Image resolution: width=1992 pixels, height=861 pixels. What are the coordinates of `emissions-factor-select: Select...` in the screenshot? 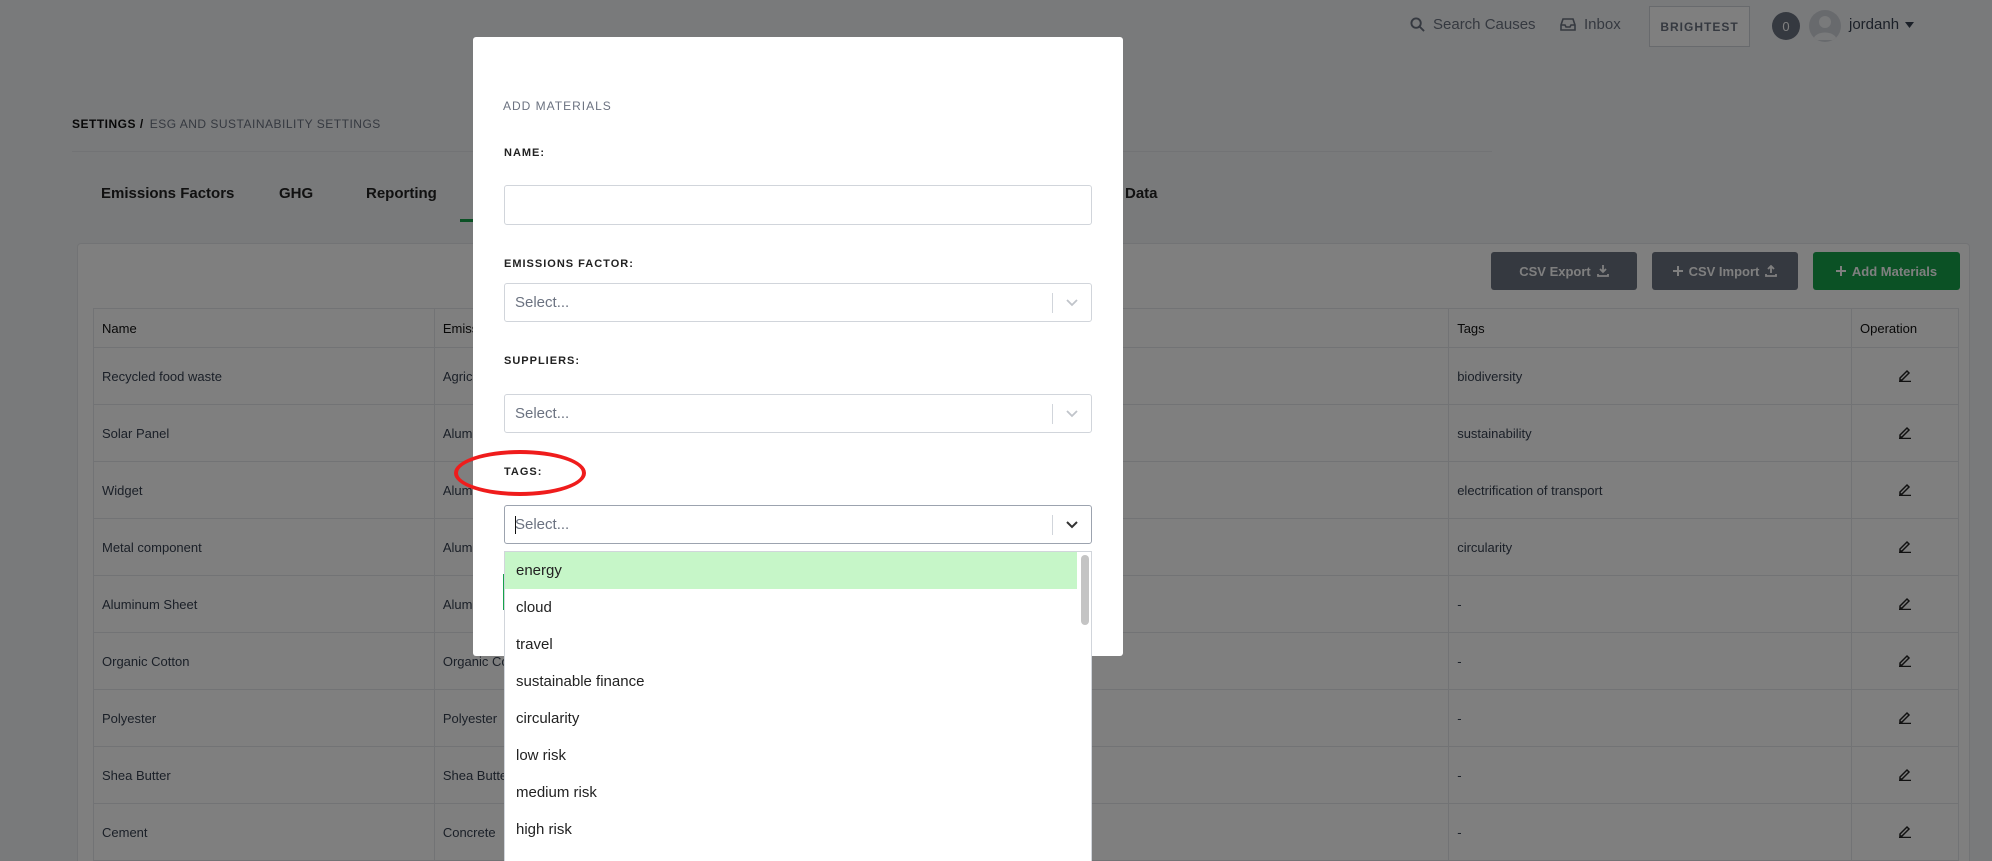 It's located at (798, 302).